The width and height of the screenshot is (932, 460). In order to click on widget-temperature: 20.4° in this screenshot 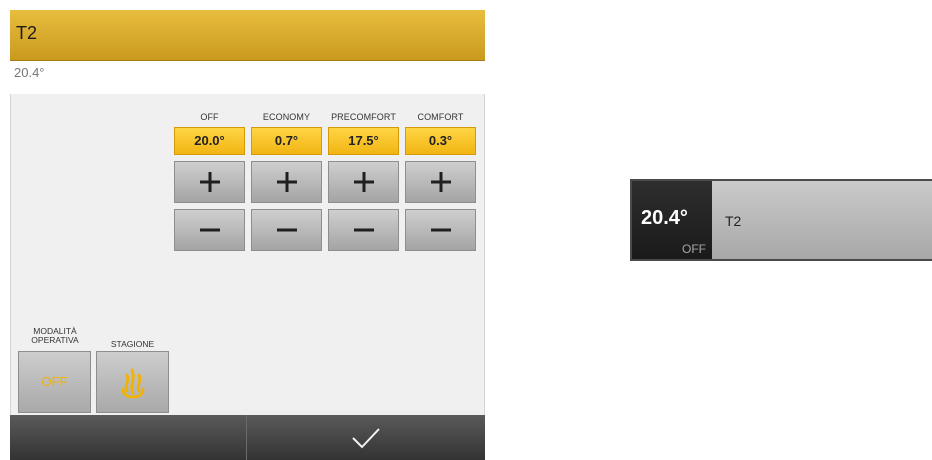, I will do `click(664, 218)`.